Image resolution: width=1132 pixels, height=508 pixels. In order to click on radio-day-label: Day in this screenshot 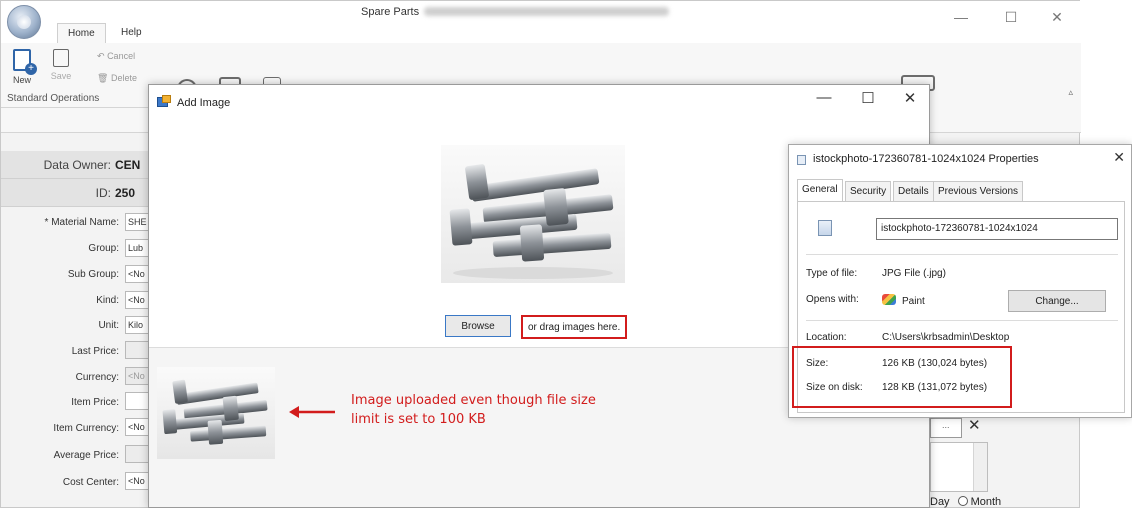, I will do `click(940, 502)`.